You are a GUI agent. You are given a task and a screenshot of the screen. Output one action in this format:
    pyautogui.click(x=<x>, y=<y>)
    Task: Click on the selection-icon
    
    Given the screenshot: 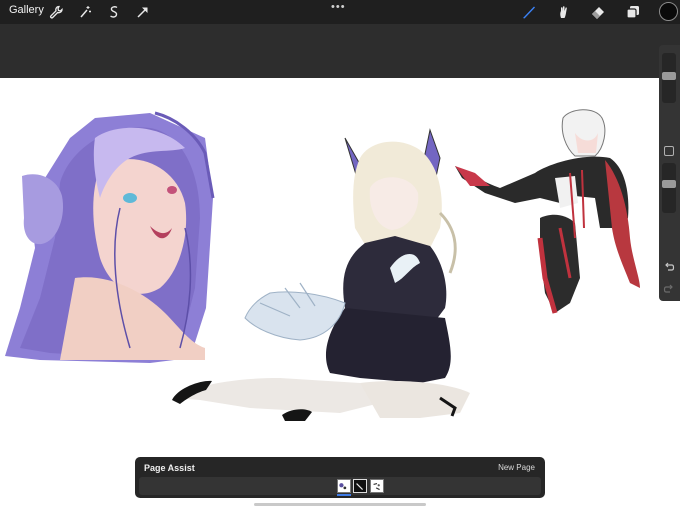 What is the action you would take?
    pyautogui.click(x=114, y=12)
    